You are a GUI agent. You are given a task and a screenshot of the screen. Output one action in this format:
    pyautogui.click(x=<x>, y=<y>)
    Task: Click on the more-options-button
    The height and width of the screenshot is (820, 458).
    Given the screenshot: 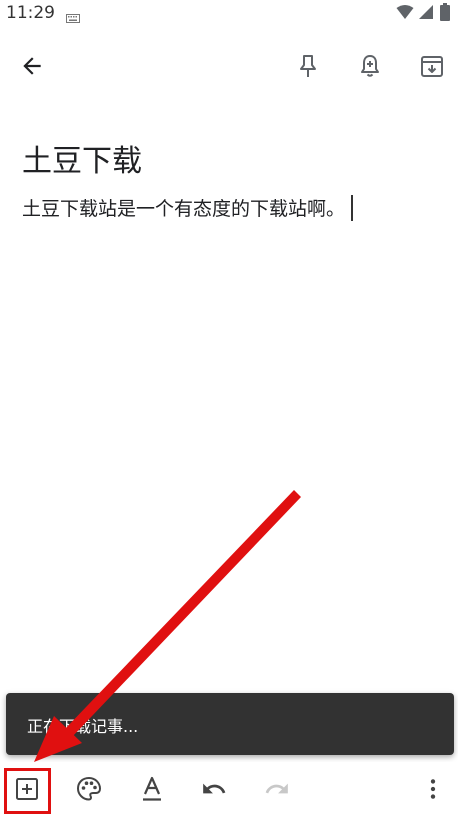 What is the action you would take?
    pyautogui.click(x=433, y=791)
    